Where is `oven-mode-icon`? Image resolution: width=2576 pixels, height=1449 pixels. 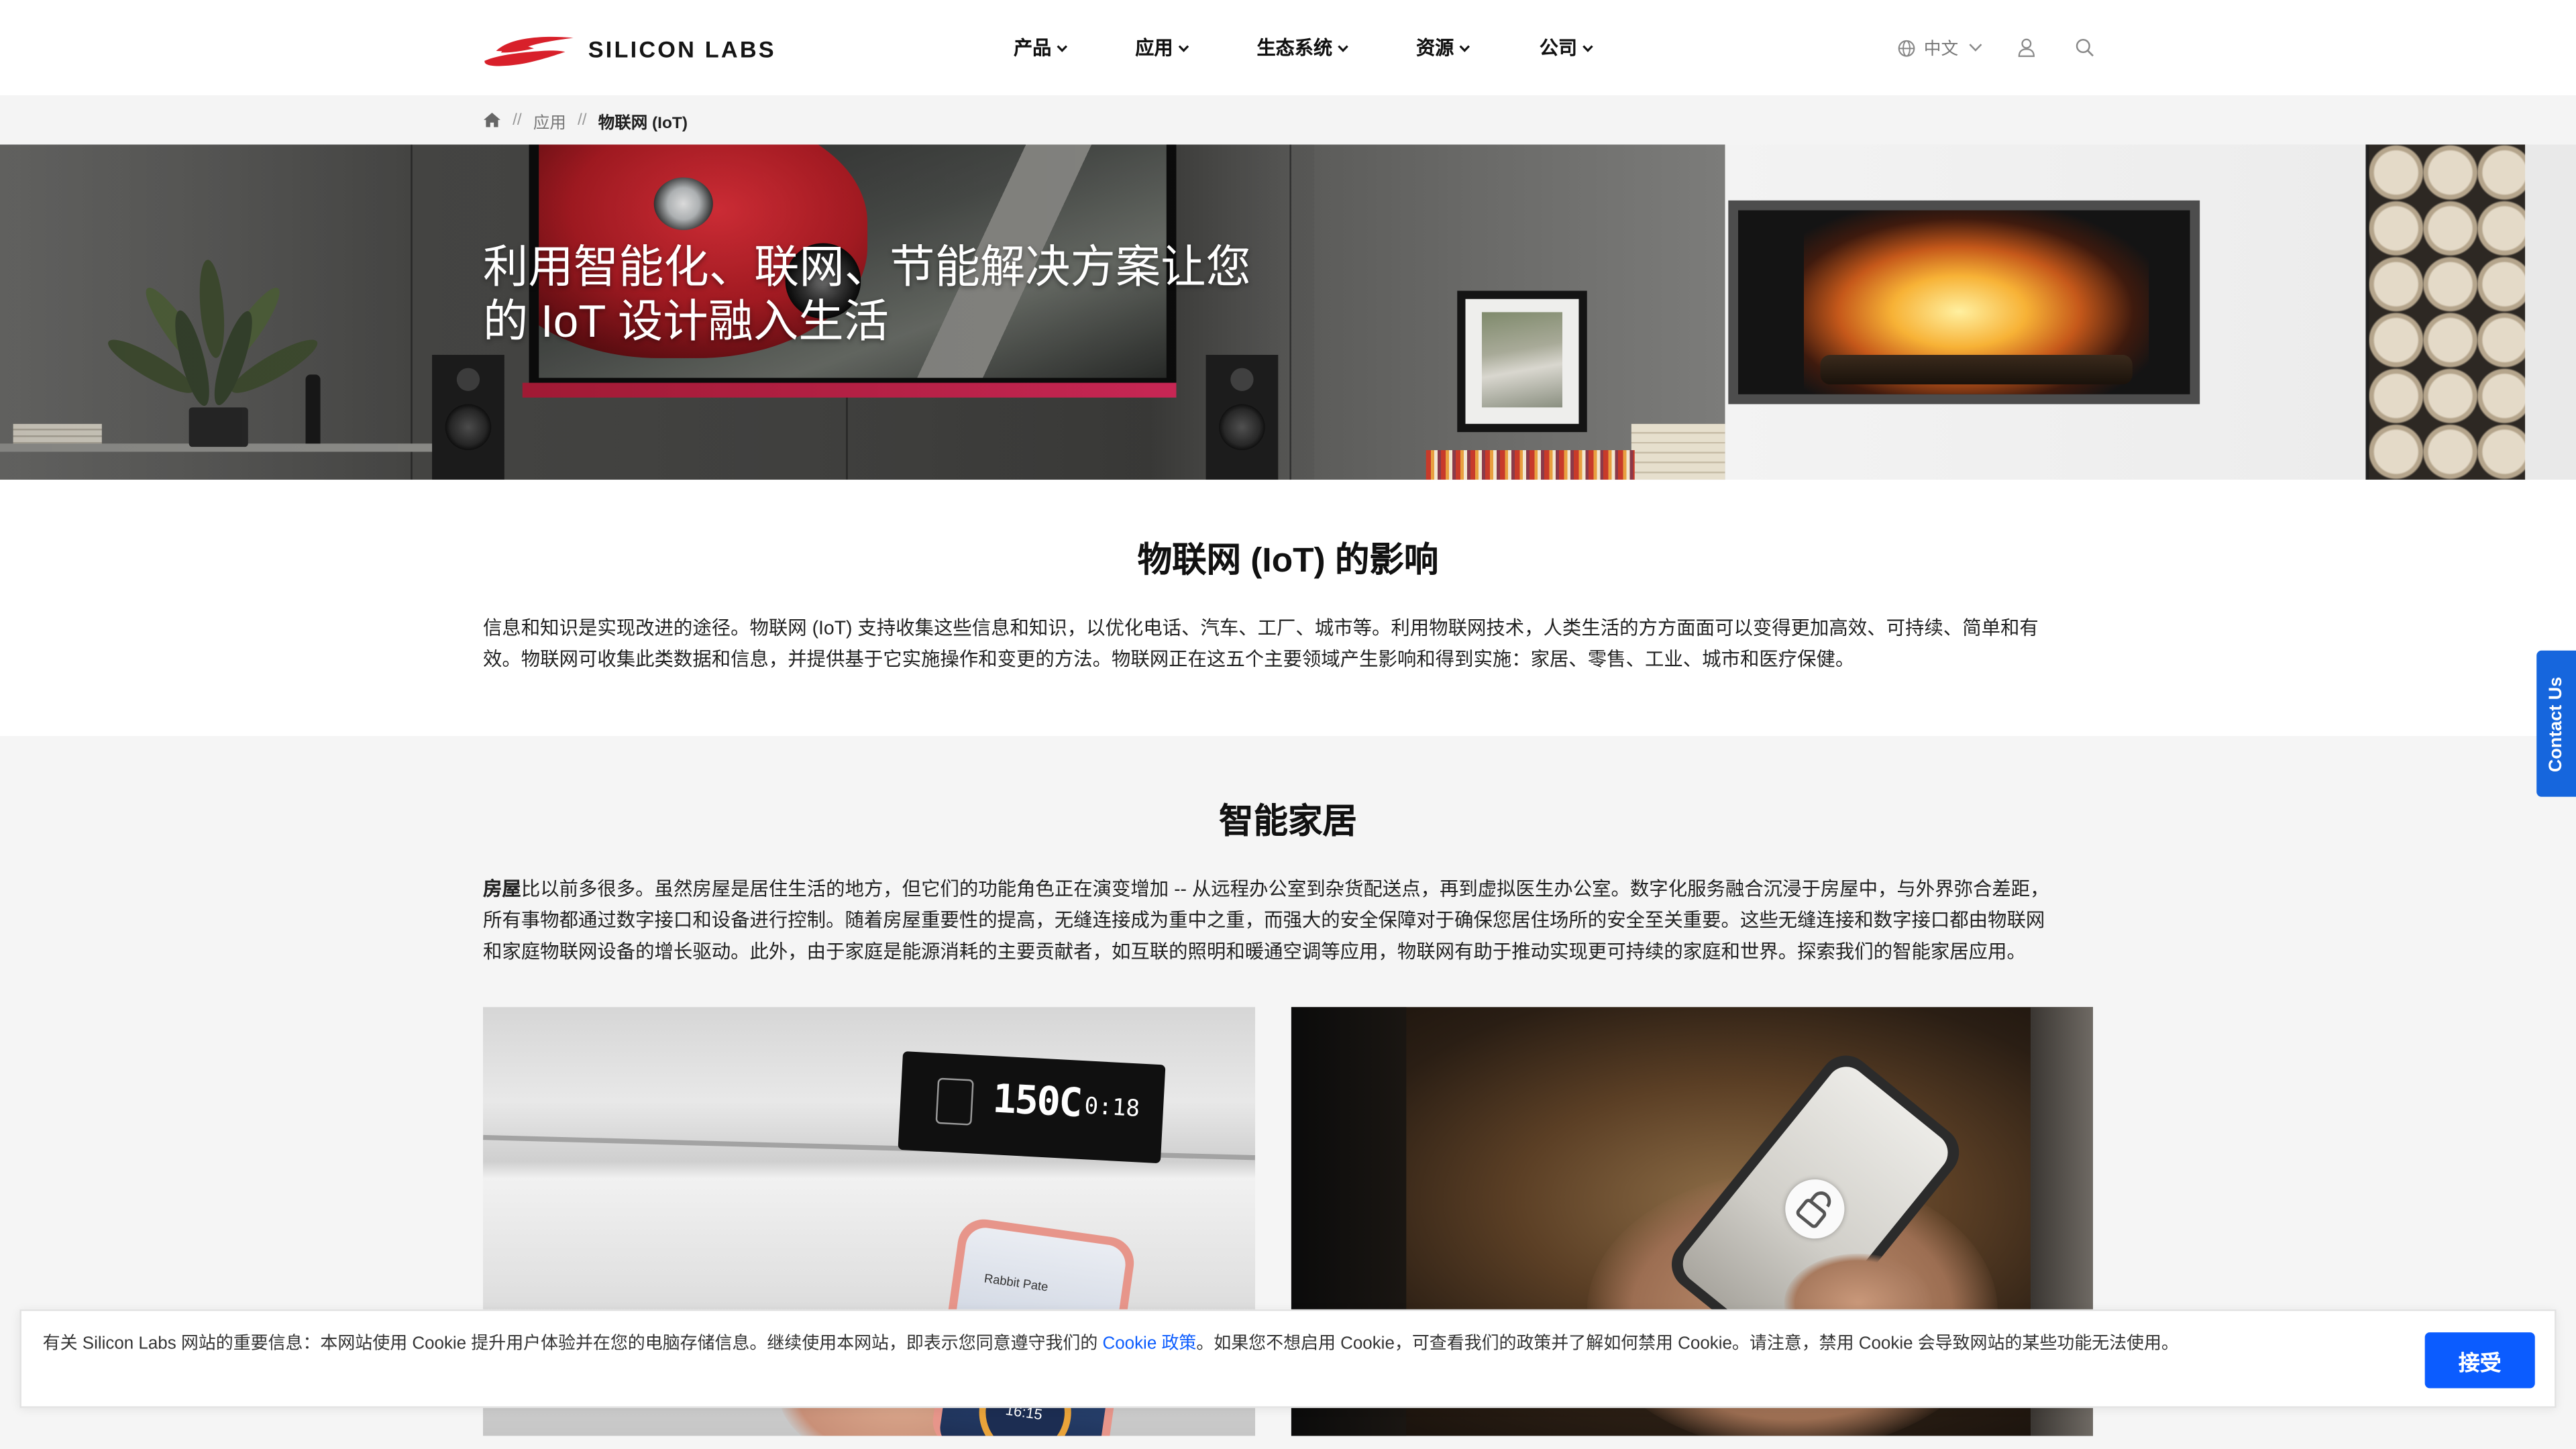
oven-mode-icon is located at coordinates (954, 1101).